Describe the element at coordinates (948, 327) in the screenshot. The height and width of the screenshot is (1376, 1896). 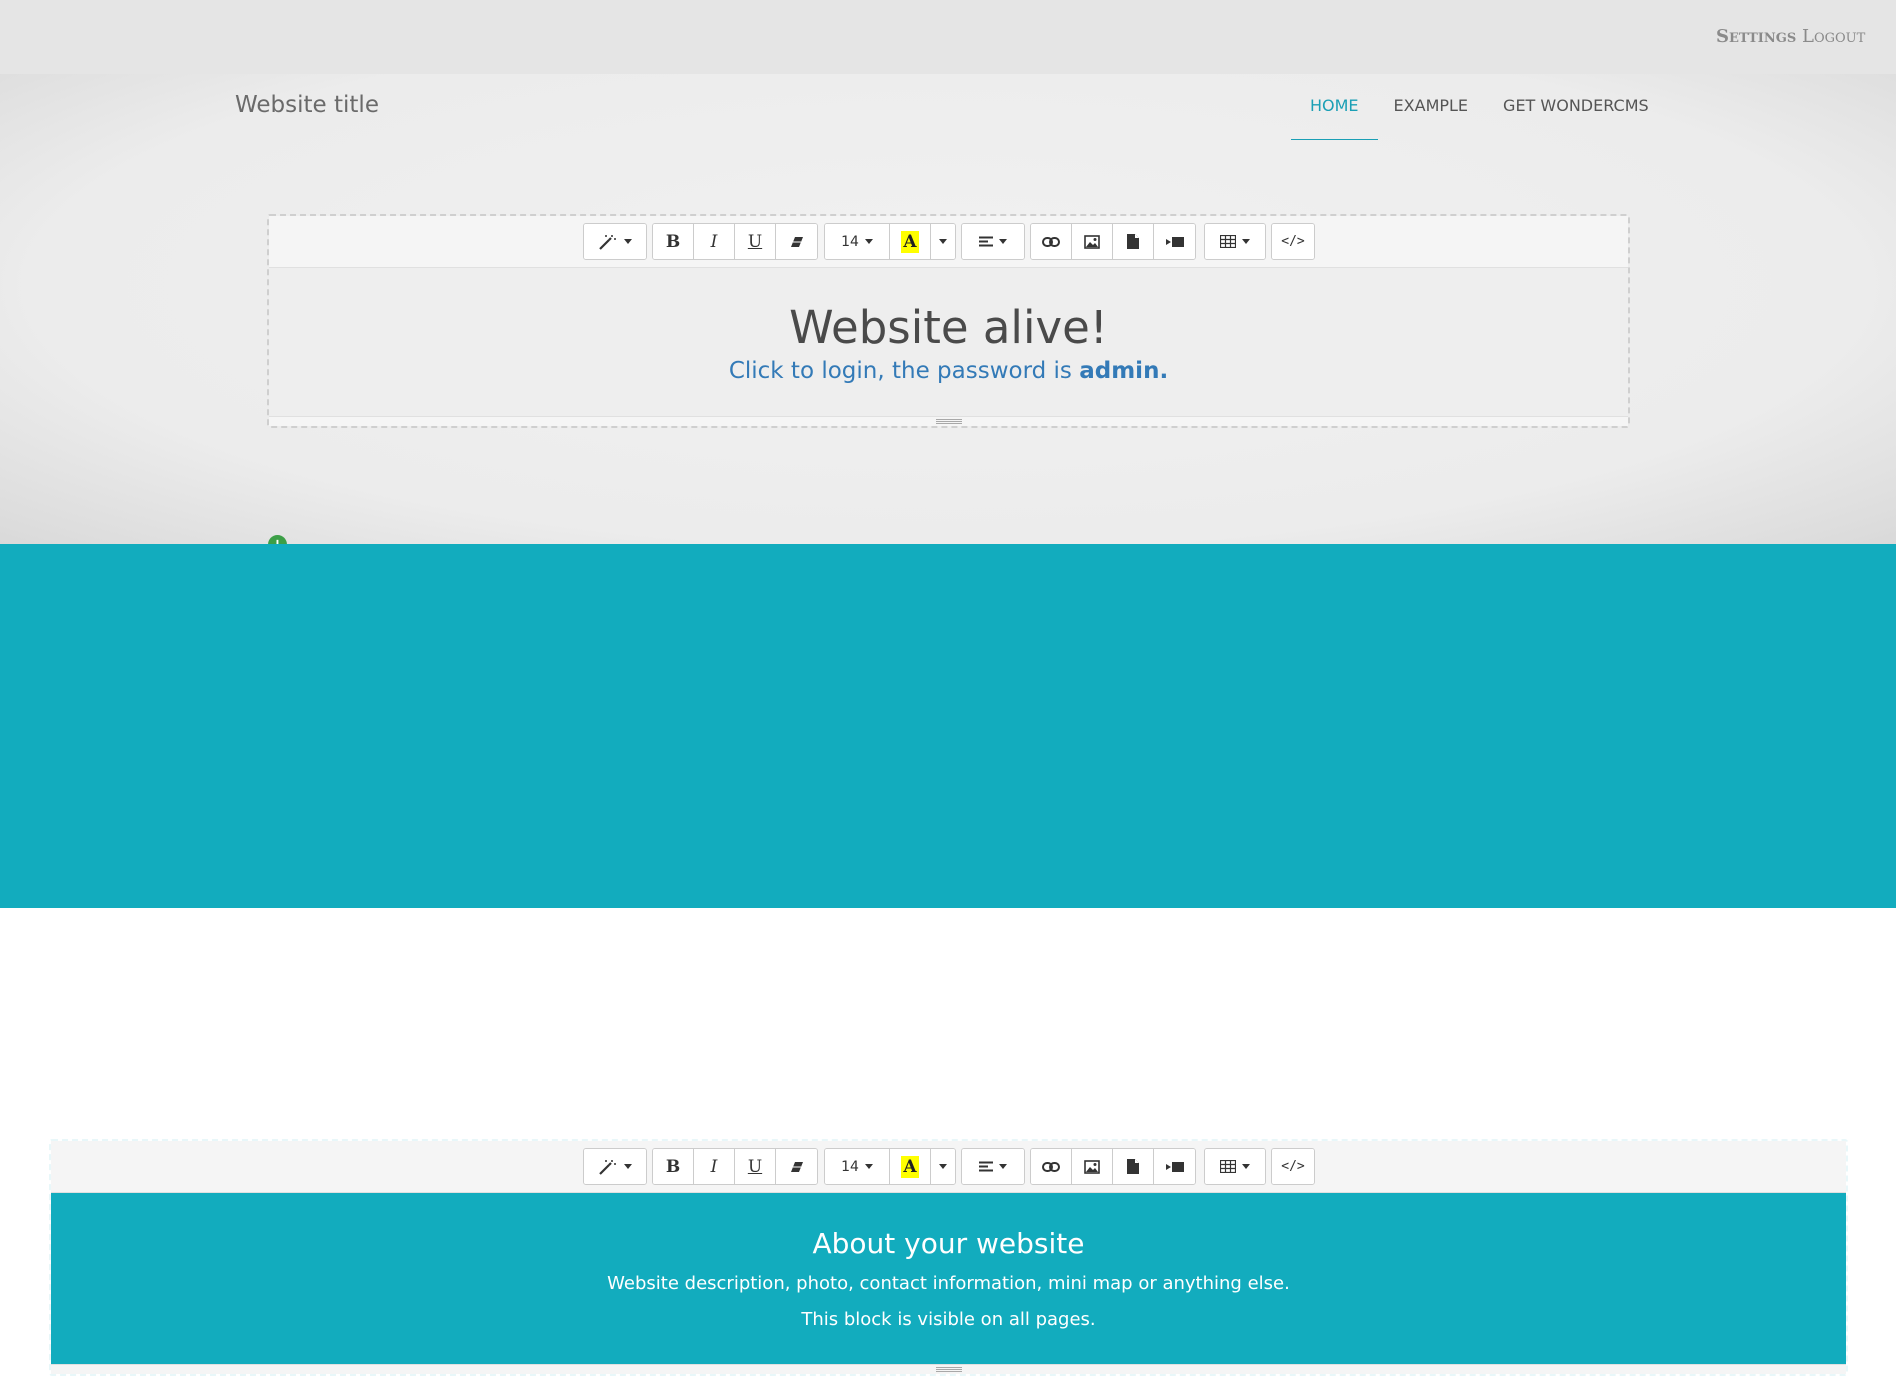
I see `hero-heading: Website alive!` at that location.